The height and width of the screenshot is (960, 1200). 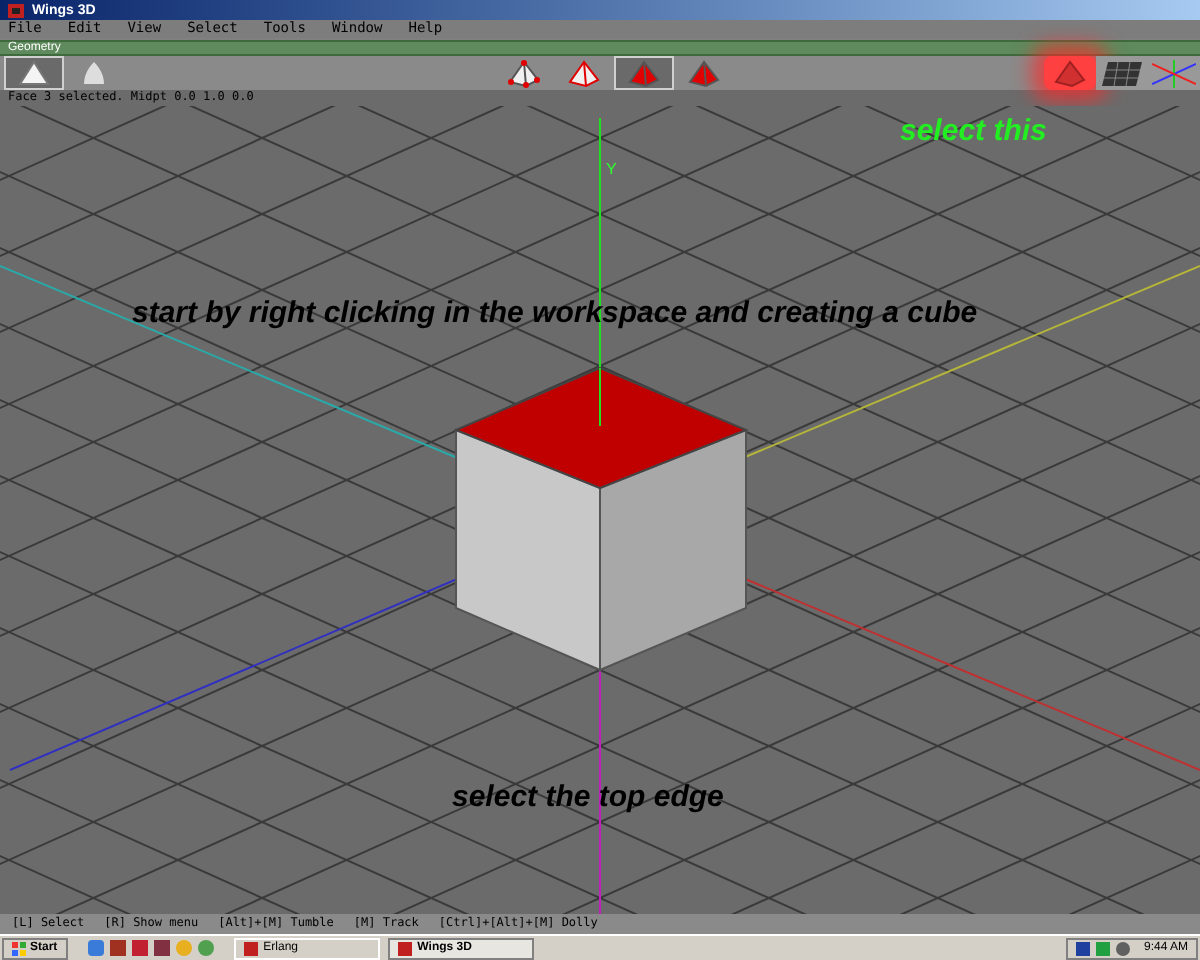 I want to click on cone-icon, so click(x=94, y=73).